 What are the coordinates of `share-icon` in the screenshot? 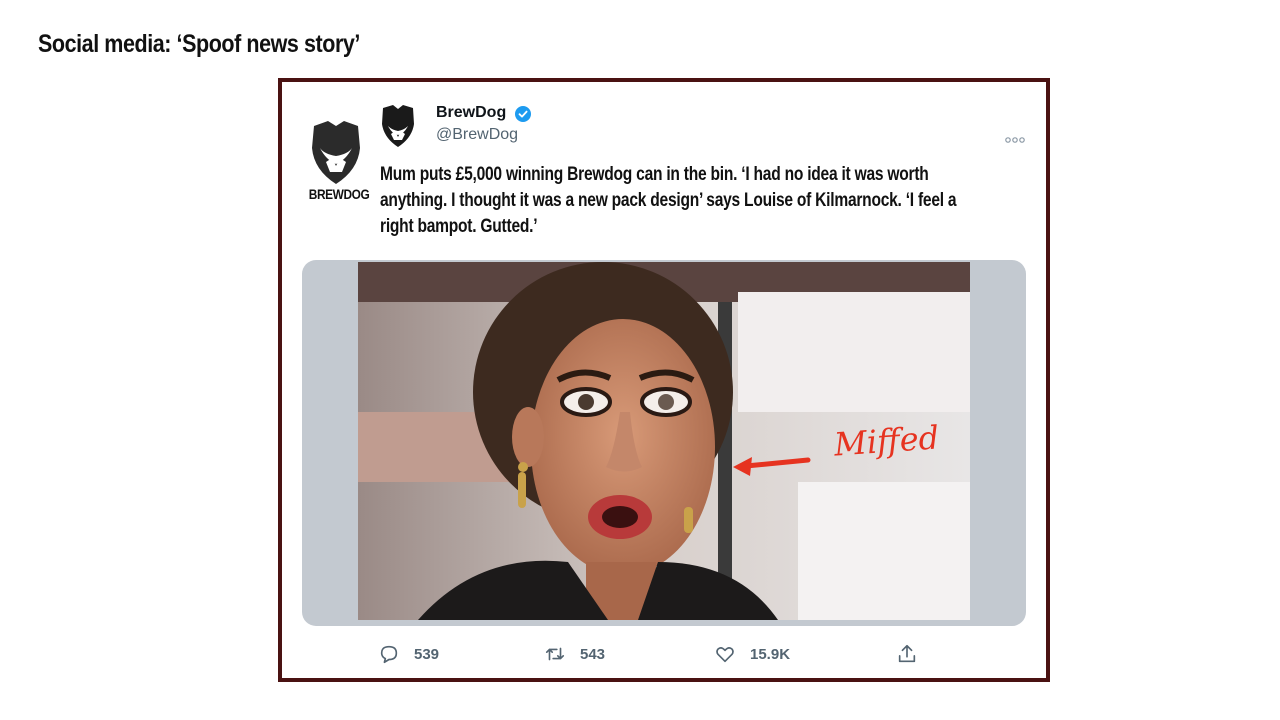 It's located at (907, 653).